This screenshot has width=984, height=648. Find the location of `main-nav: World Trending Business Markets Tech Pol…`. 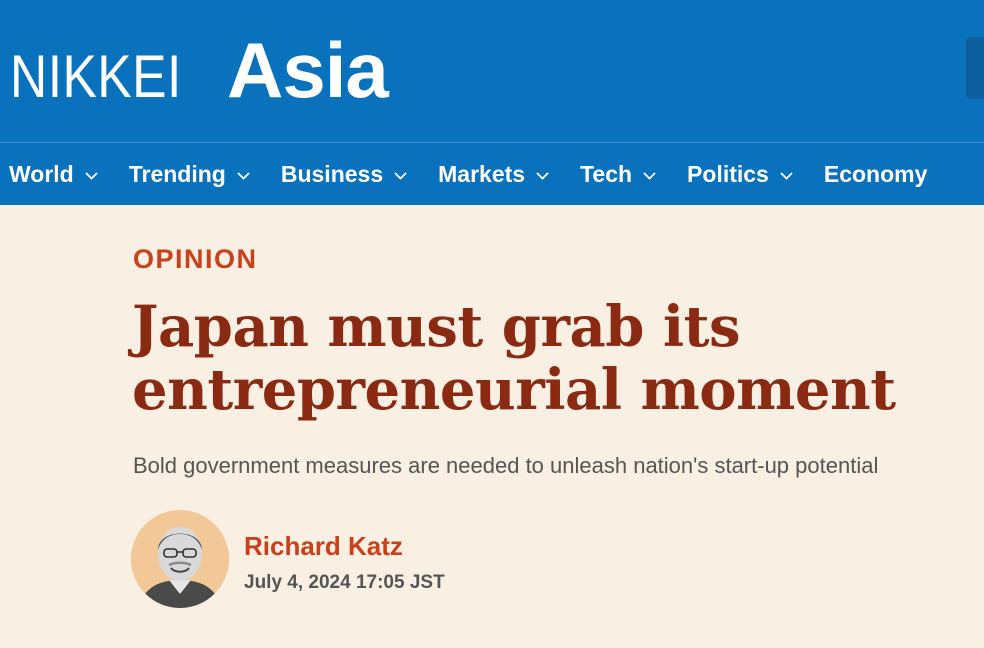

main-nav: World Trending Business Markets Tech Pol… is located at coordinates (463, 174).